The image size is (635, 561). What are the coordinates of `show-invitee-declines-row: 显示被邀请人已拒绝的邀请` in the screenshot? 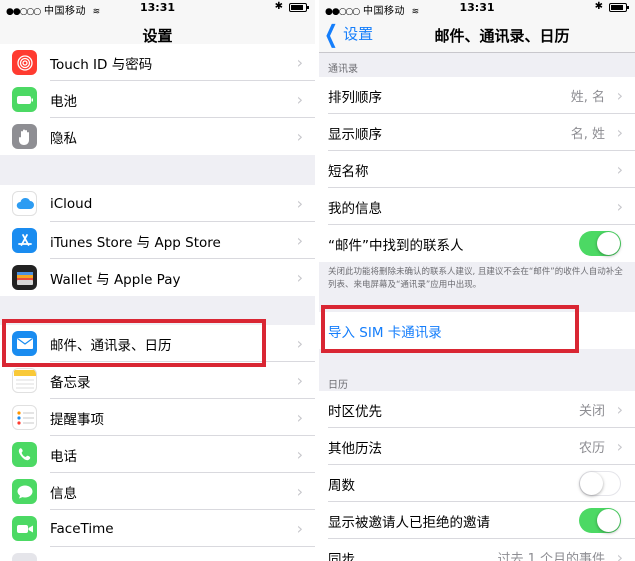 It's located at (477, 520).